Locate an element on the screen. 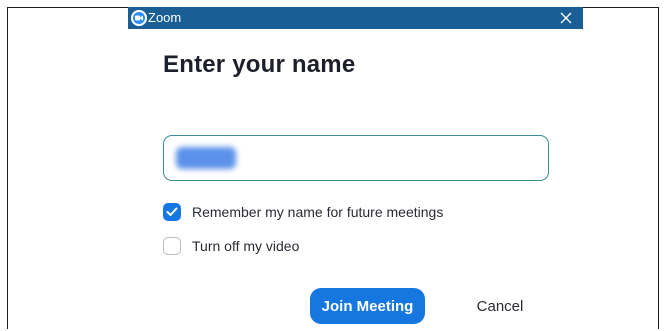 The height and width of the screenshot is (331, 668). remember-name-option: Remember my name for future meetings is located at coordinates (303, 212).